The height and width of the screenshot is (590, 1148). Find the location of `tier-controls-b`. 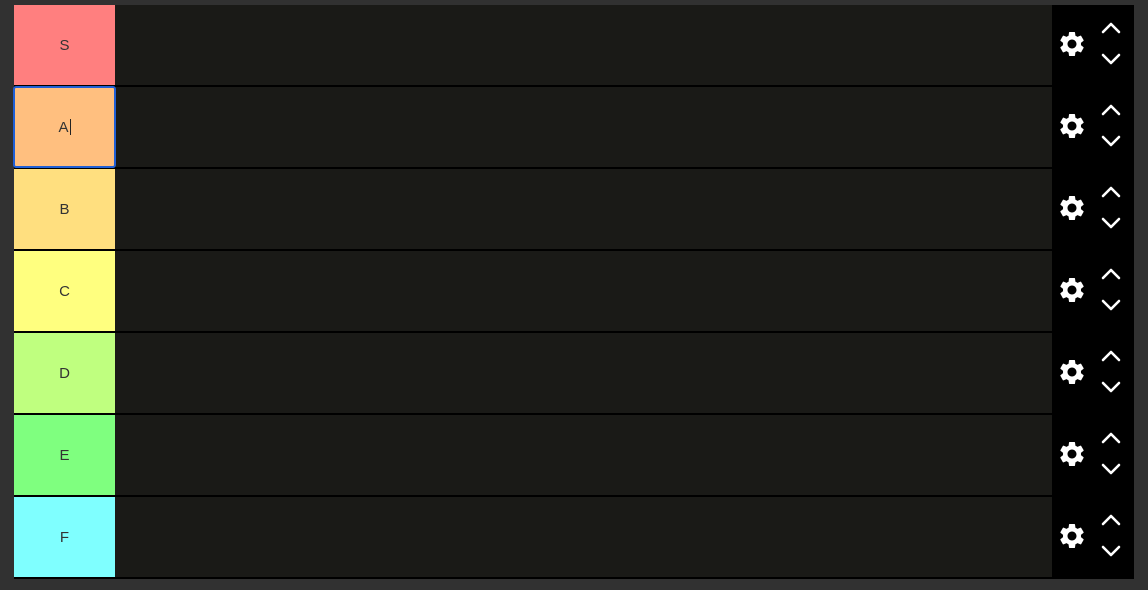

tier-controls-b is located at coordinates (1093, 209).